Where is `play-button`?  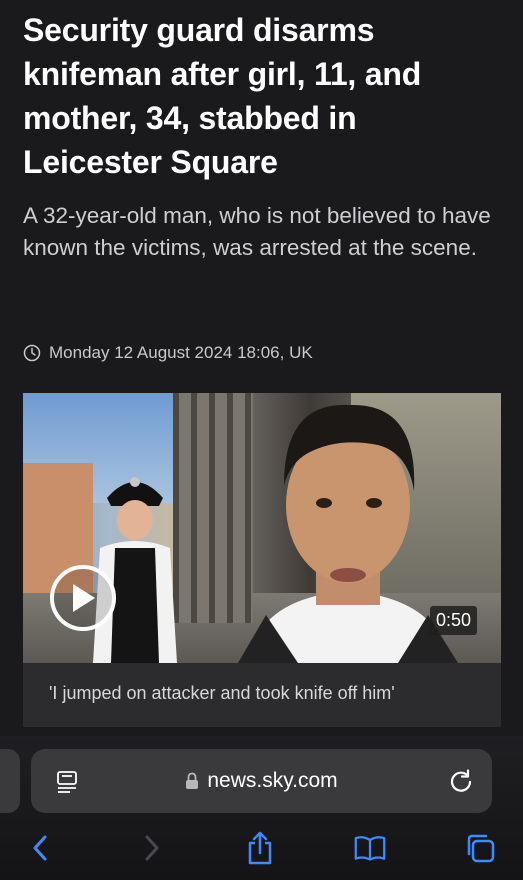
play-button is located at coordinates (83, 598).